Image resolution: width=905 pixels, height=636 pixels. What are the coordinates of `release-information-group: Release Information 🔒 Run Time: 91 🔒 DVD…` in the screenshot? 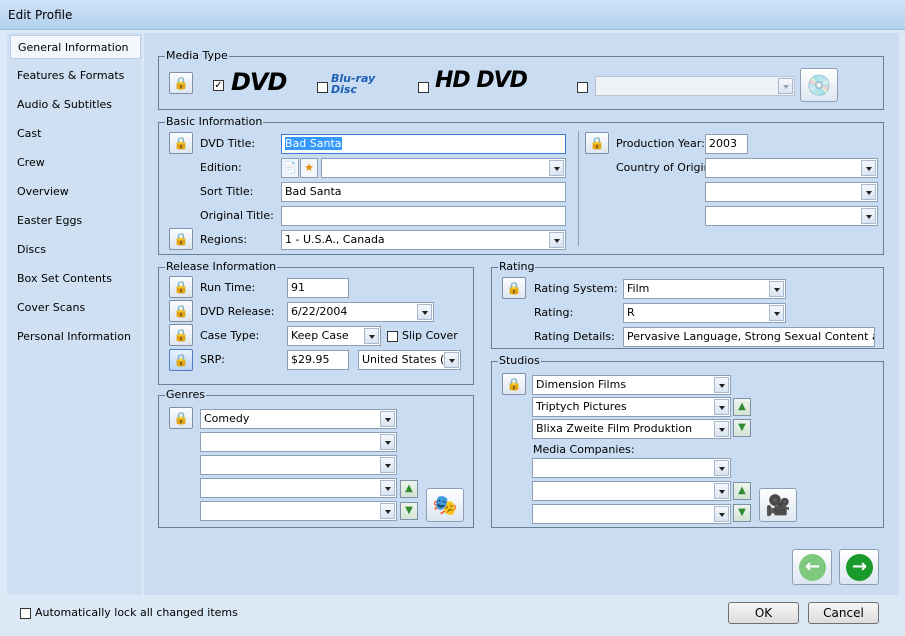 It's located at (316, 322).